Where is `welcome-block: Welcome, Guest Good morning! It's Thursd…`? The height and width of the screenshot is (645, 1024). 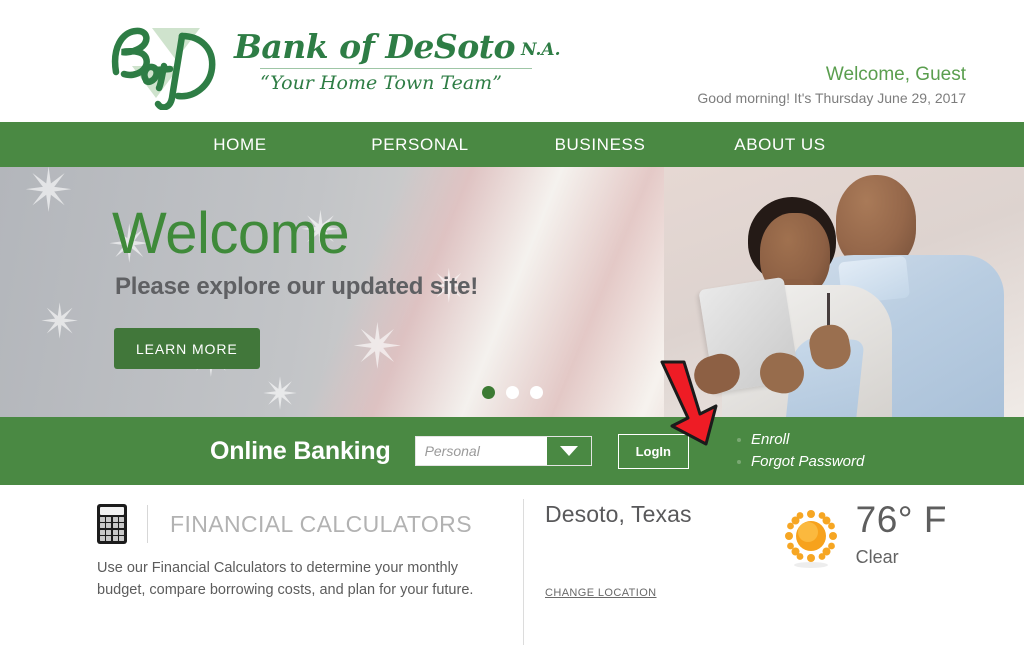 welcome-block: Welcome, Guest Good morning! It's Thursd… is located at coordinates (831, 85).